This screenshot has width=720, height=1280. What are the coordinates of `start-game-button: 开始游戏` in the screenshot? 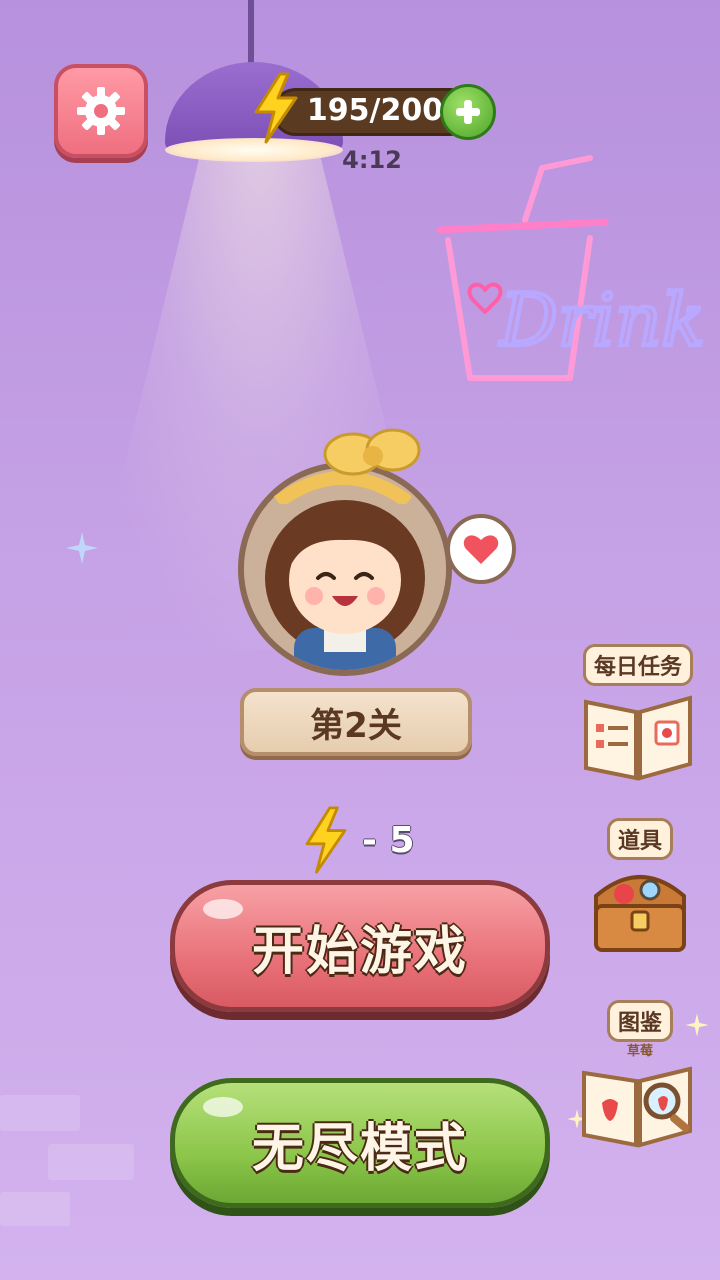 It's located at (360, 946).